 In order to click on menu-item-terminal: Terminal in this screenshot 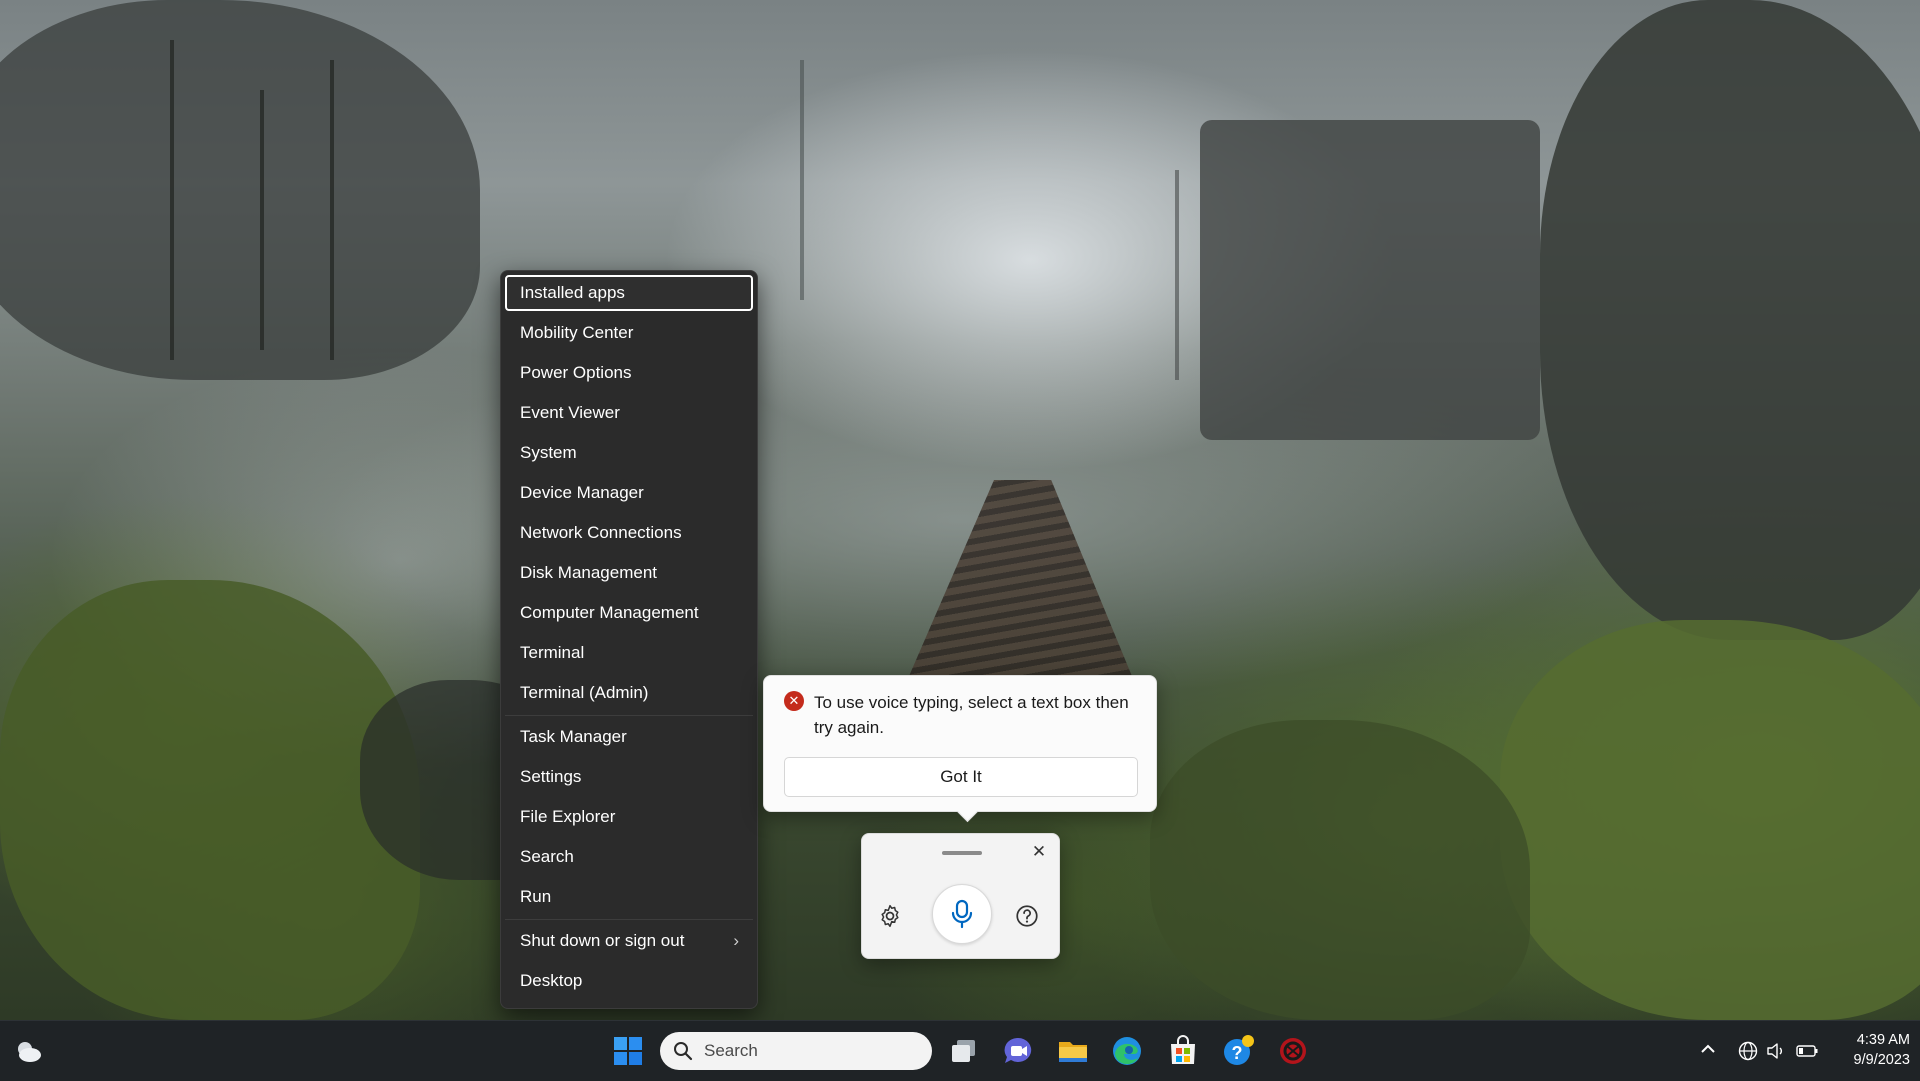, I will do `click(629, 653)`.